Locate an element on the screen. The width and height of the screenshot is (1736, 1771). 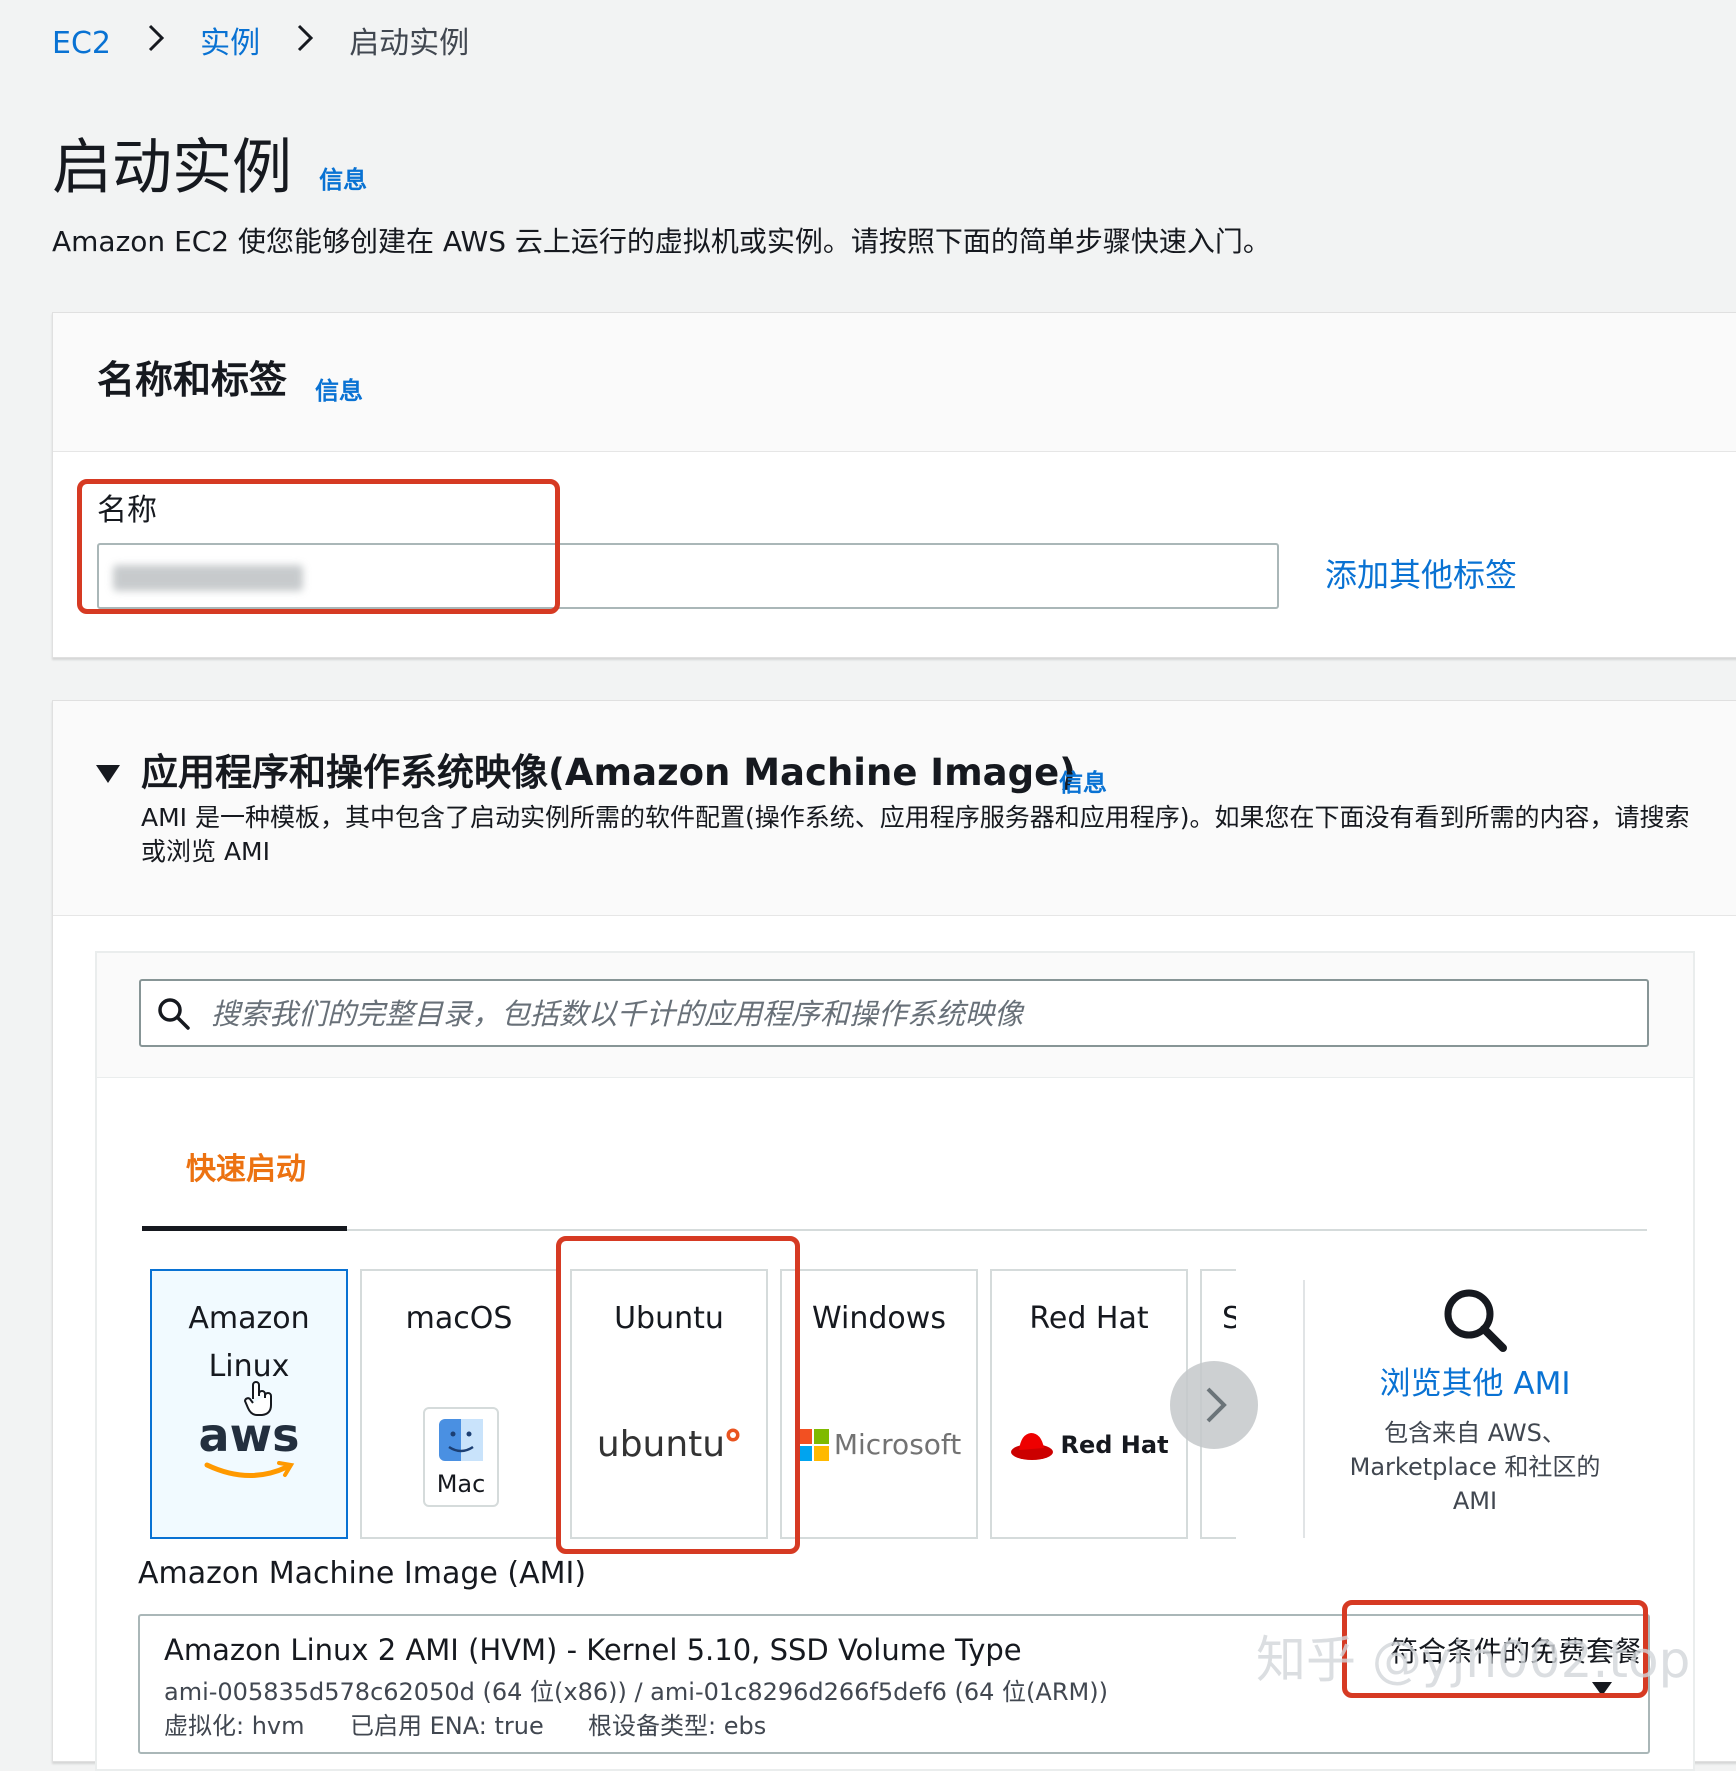
breadcrumb: EC2 实例 启动实例 is located at coordinates (260, 44).